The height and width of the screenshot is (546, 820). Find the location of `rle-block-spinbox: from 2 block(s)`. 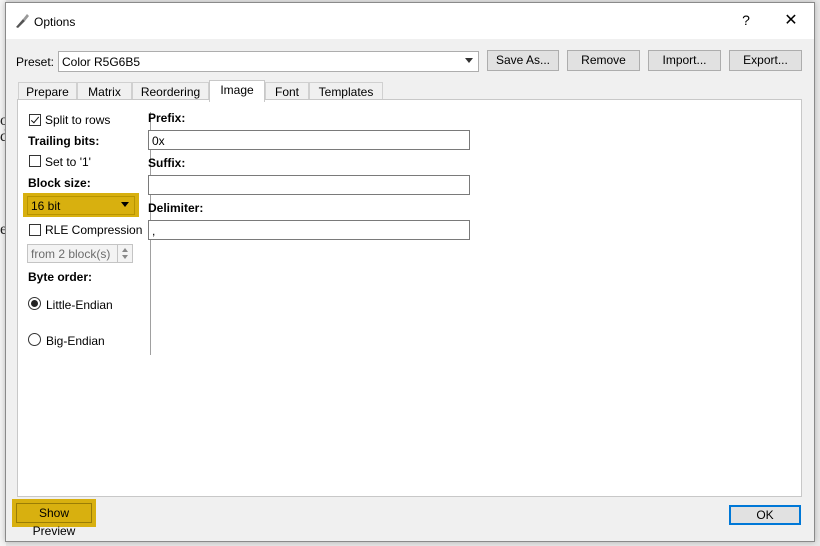

rle-block-spinbox: from 2 block(s) is located at coordinates (80, 253).